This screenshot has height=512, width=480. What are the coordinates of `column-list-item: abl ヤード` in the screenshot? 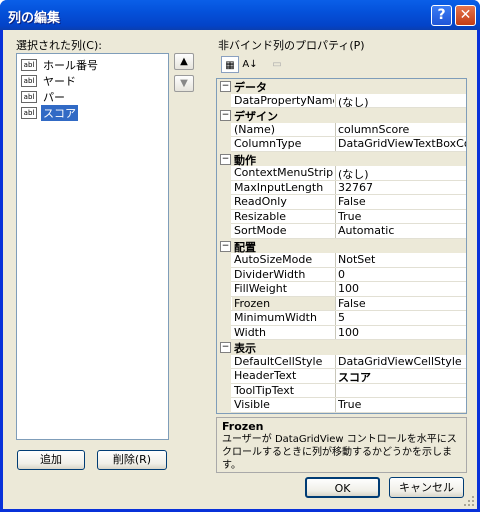 It's located at (49, 81).